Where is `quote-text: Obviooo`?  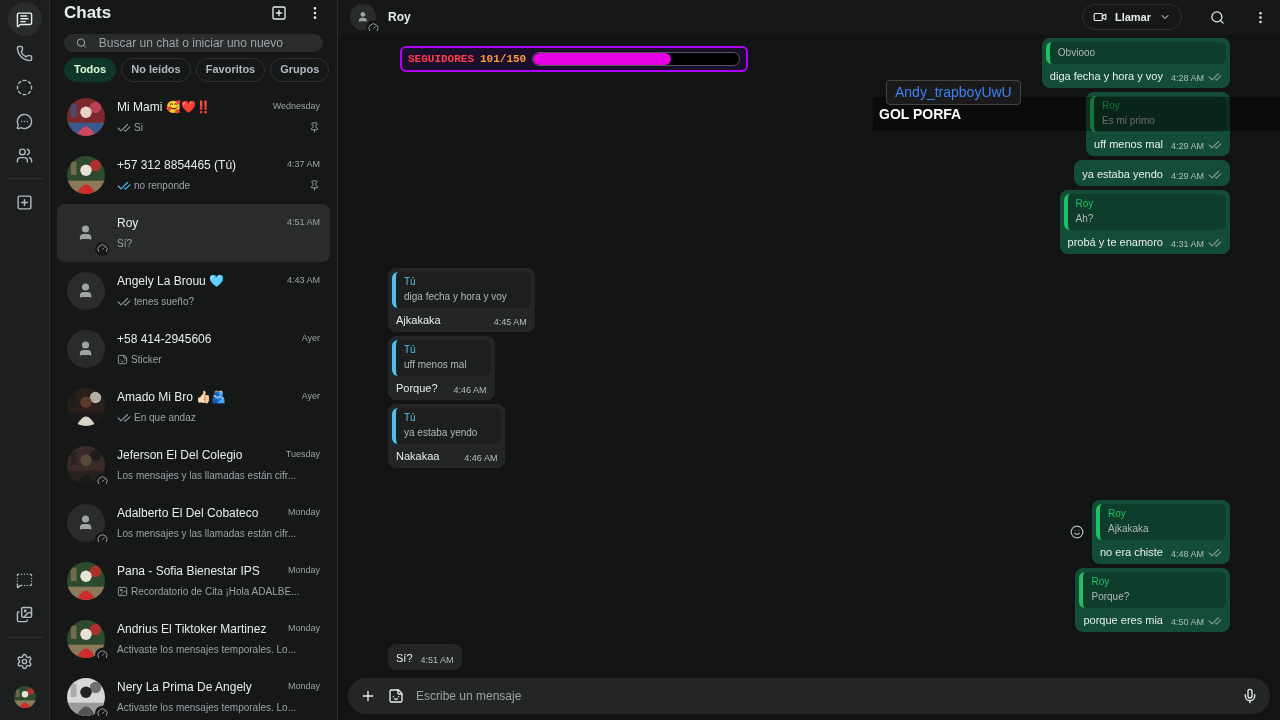 quote-text: Obviooo is located at coordinates (1077, 53).